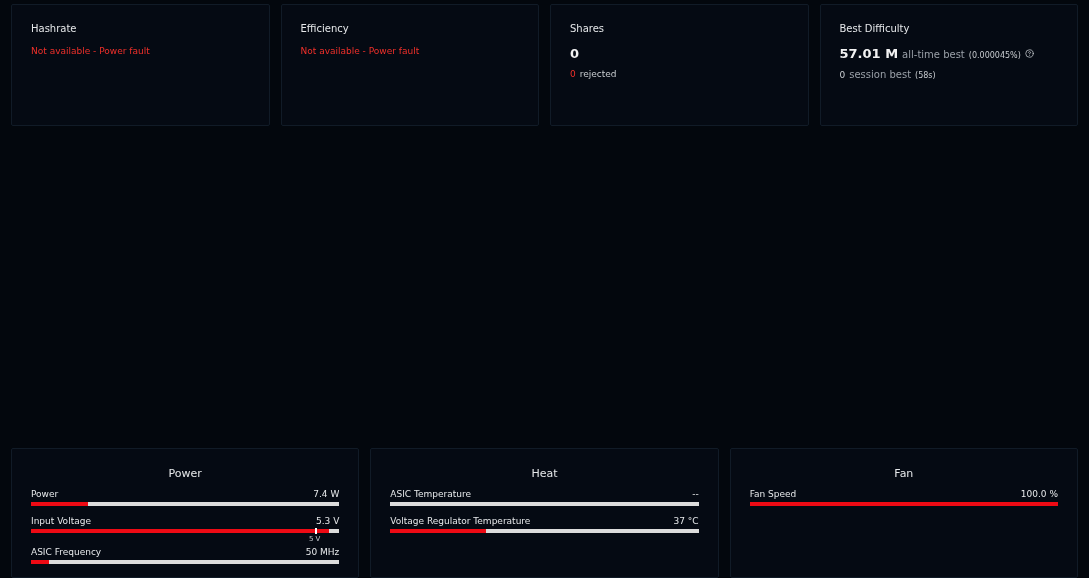 The width and height of the screenshot is (1089, 578). I want to click on card-title: Efficiency, so click(325, 28).